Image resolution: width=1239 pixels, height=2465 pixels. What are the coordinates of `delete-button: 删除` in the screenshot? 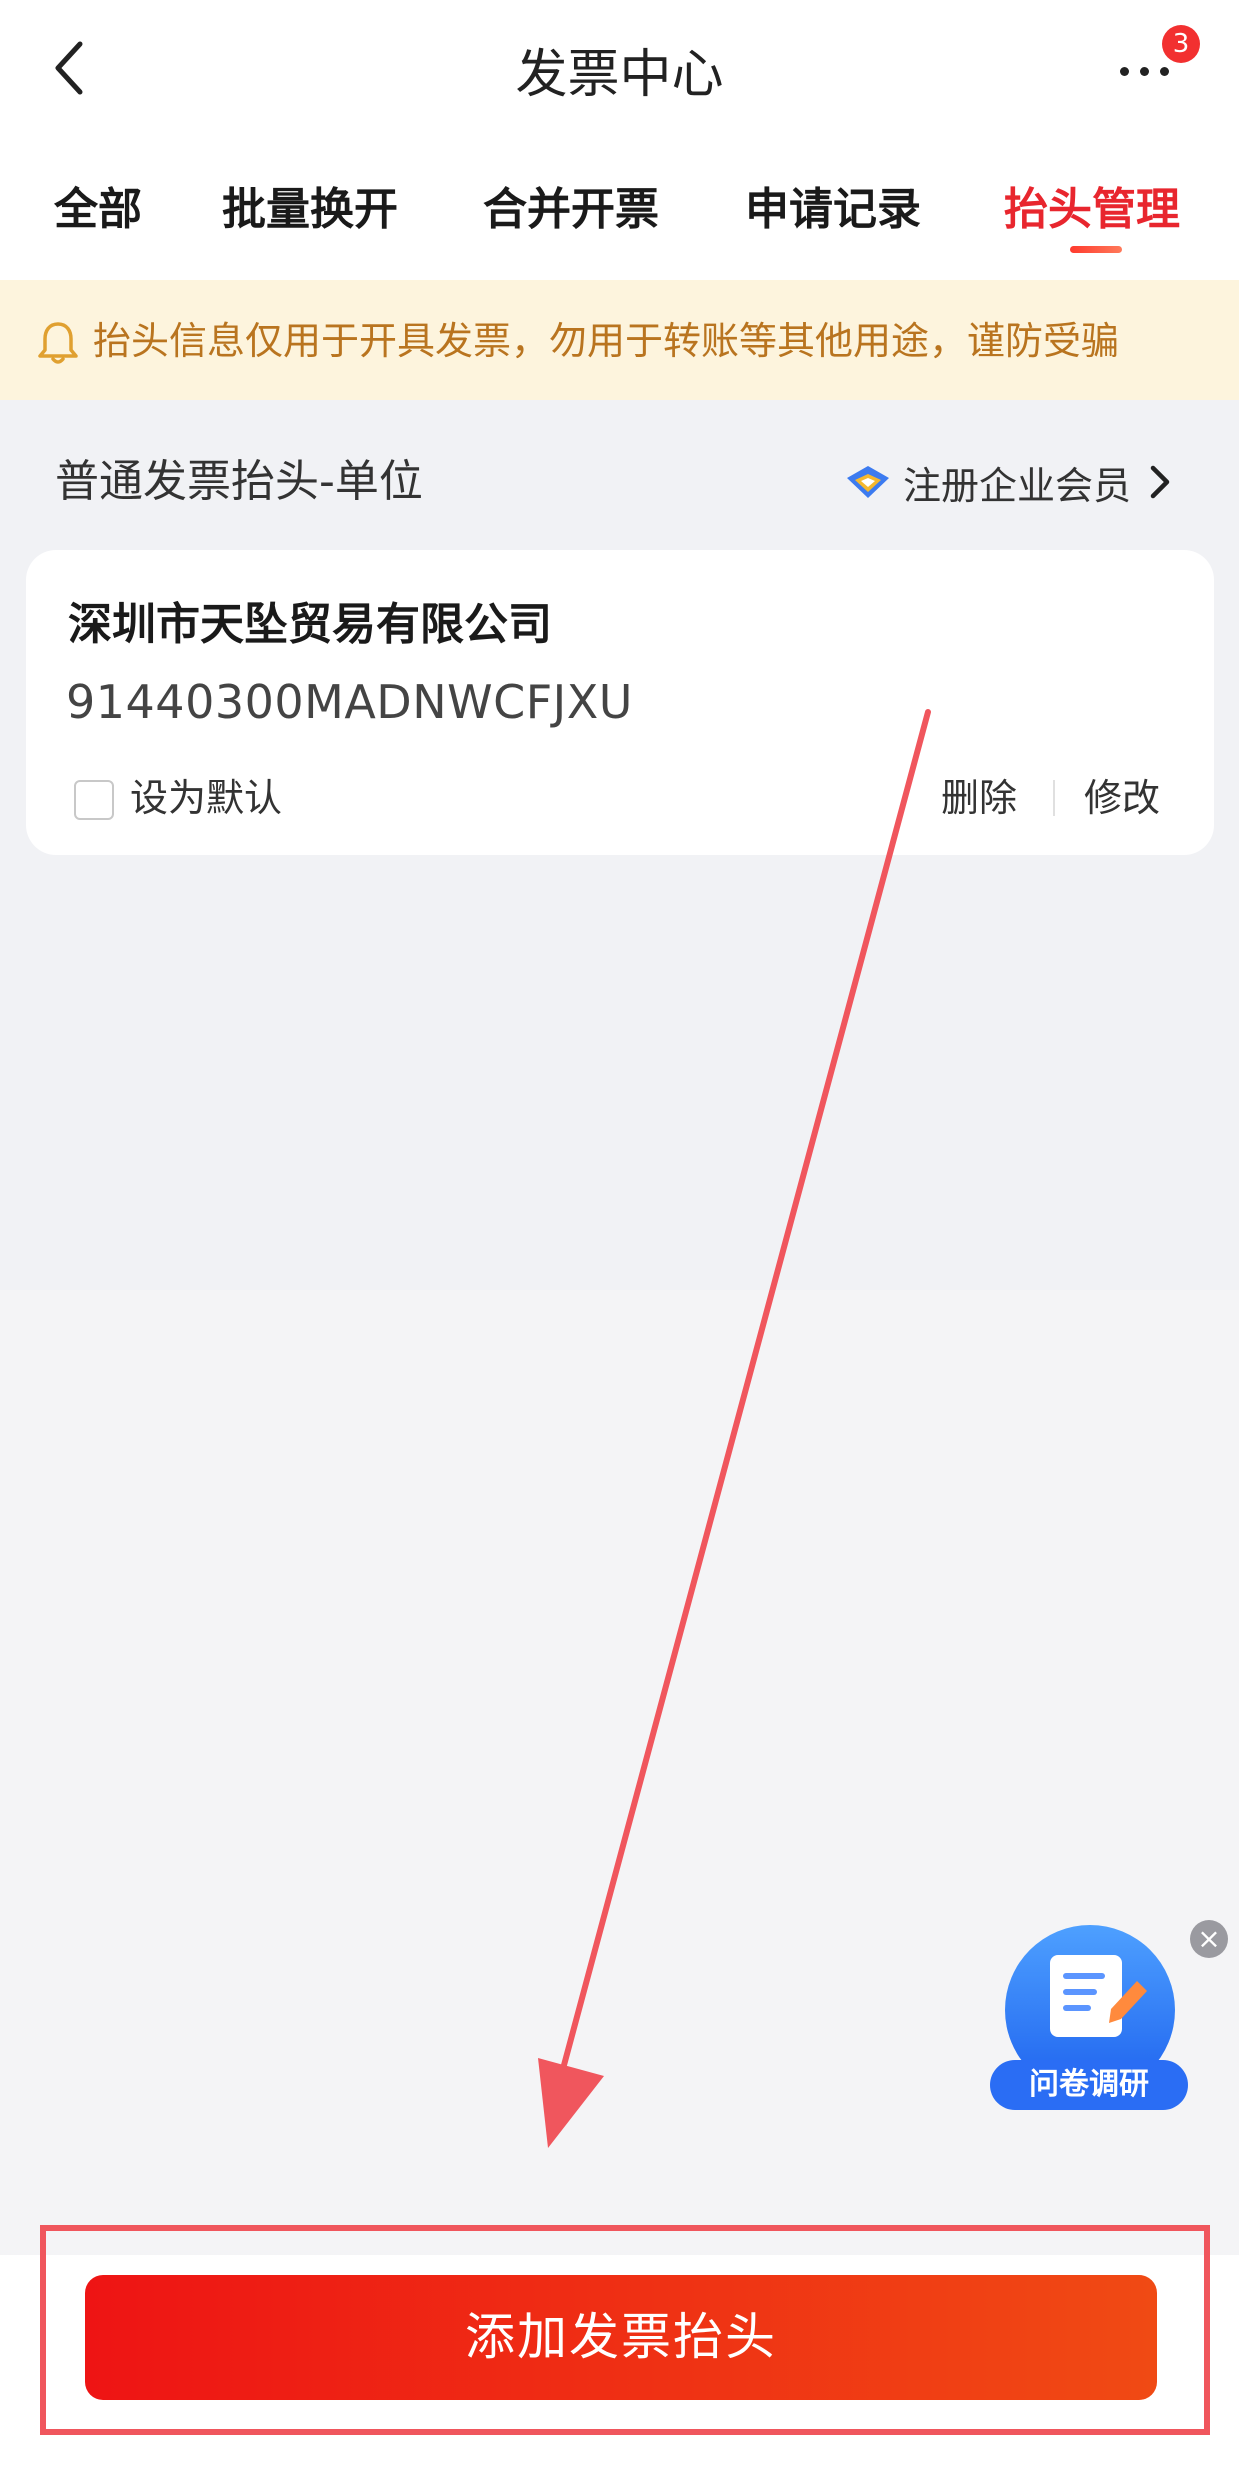 It's located at (979, 798).